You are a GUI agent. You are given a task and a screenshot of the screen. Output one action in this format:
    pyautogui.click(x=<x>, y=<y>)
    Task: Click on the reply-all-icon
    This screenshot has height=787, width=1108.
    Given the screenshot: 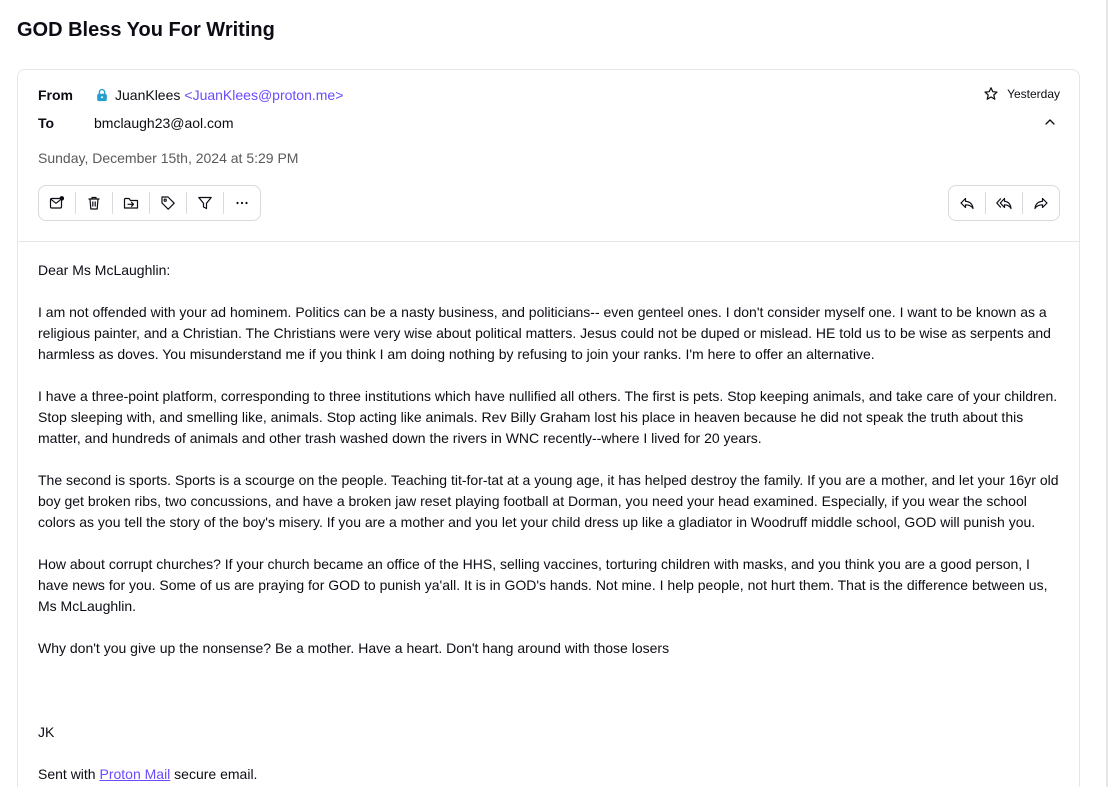 What is the action you would take?
    pyautogui.click(x=1004, y=203)
    